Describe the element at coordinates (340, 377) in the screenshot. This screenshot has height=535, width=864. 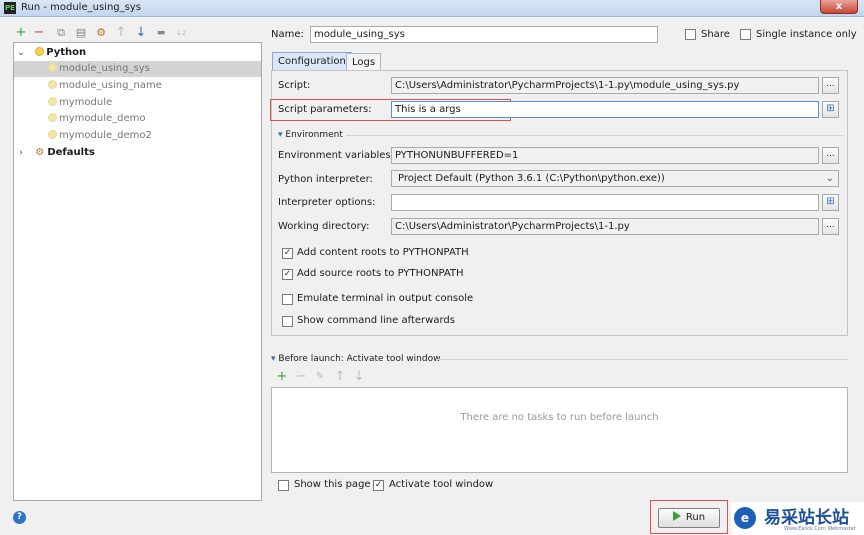
I see `task-up-icon: ↑` at that location.